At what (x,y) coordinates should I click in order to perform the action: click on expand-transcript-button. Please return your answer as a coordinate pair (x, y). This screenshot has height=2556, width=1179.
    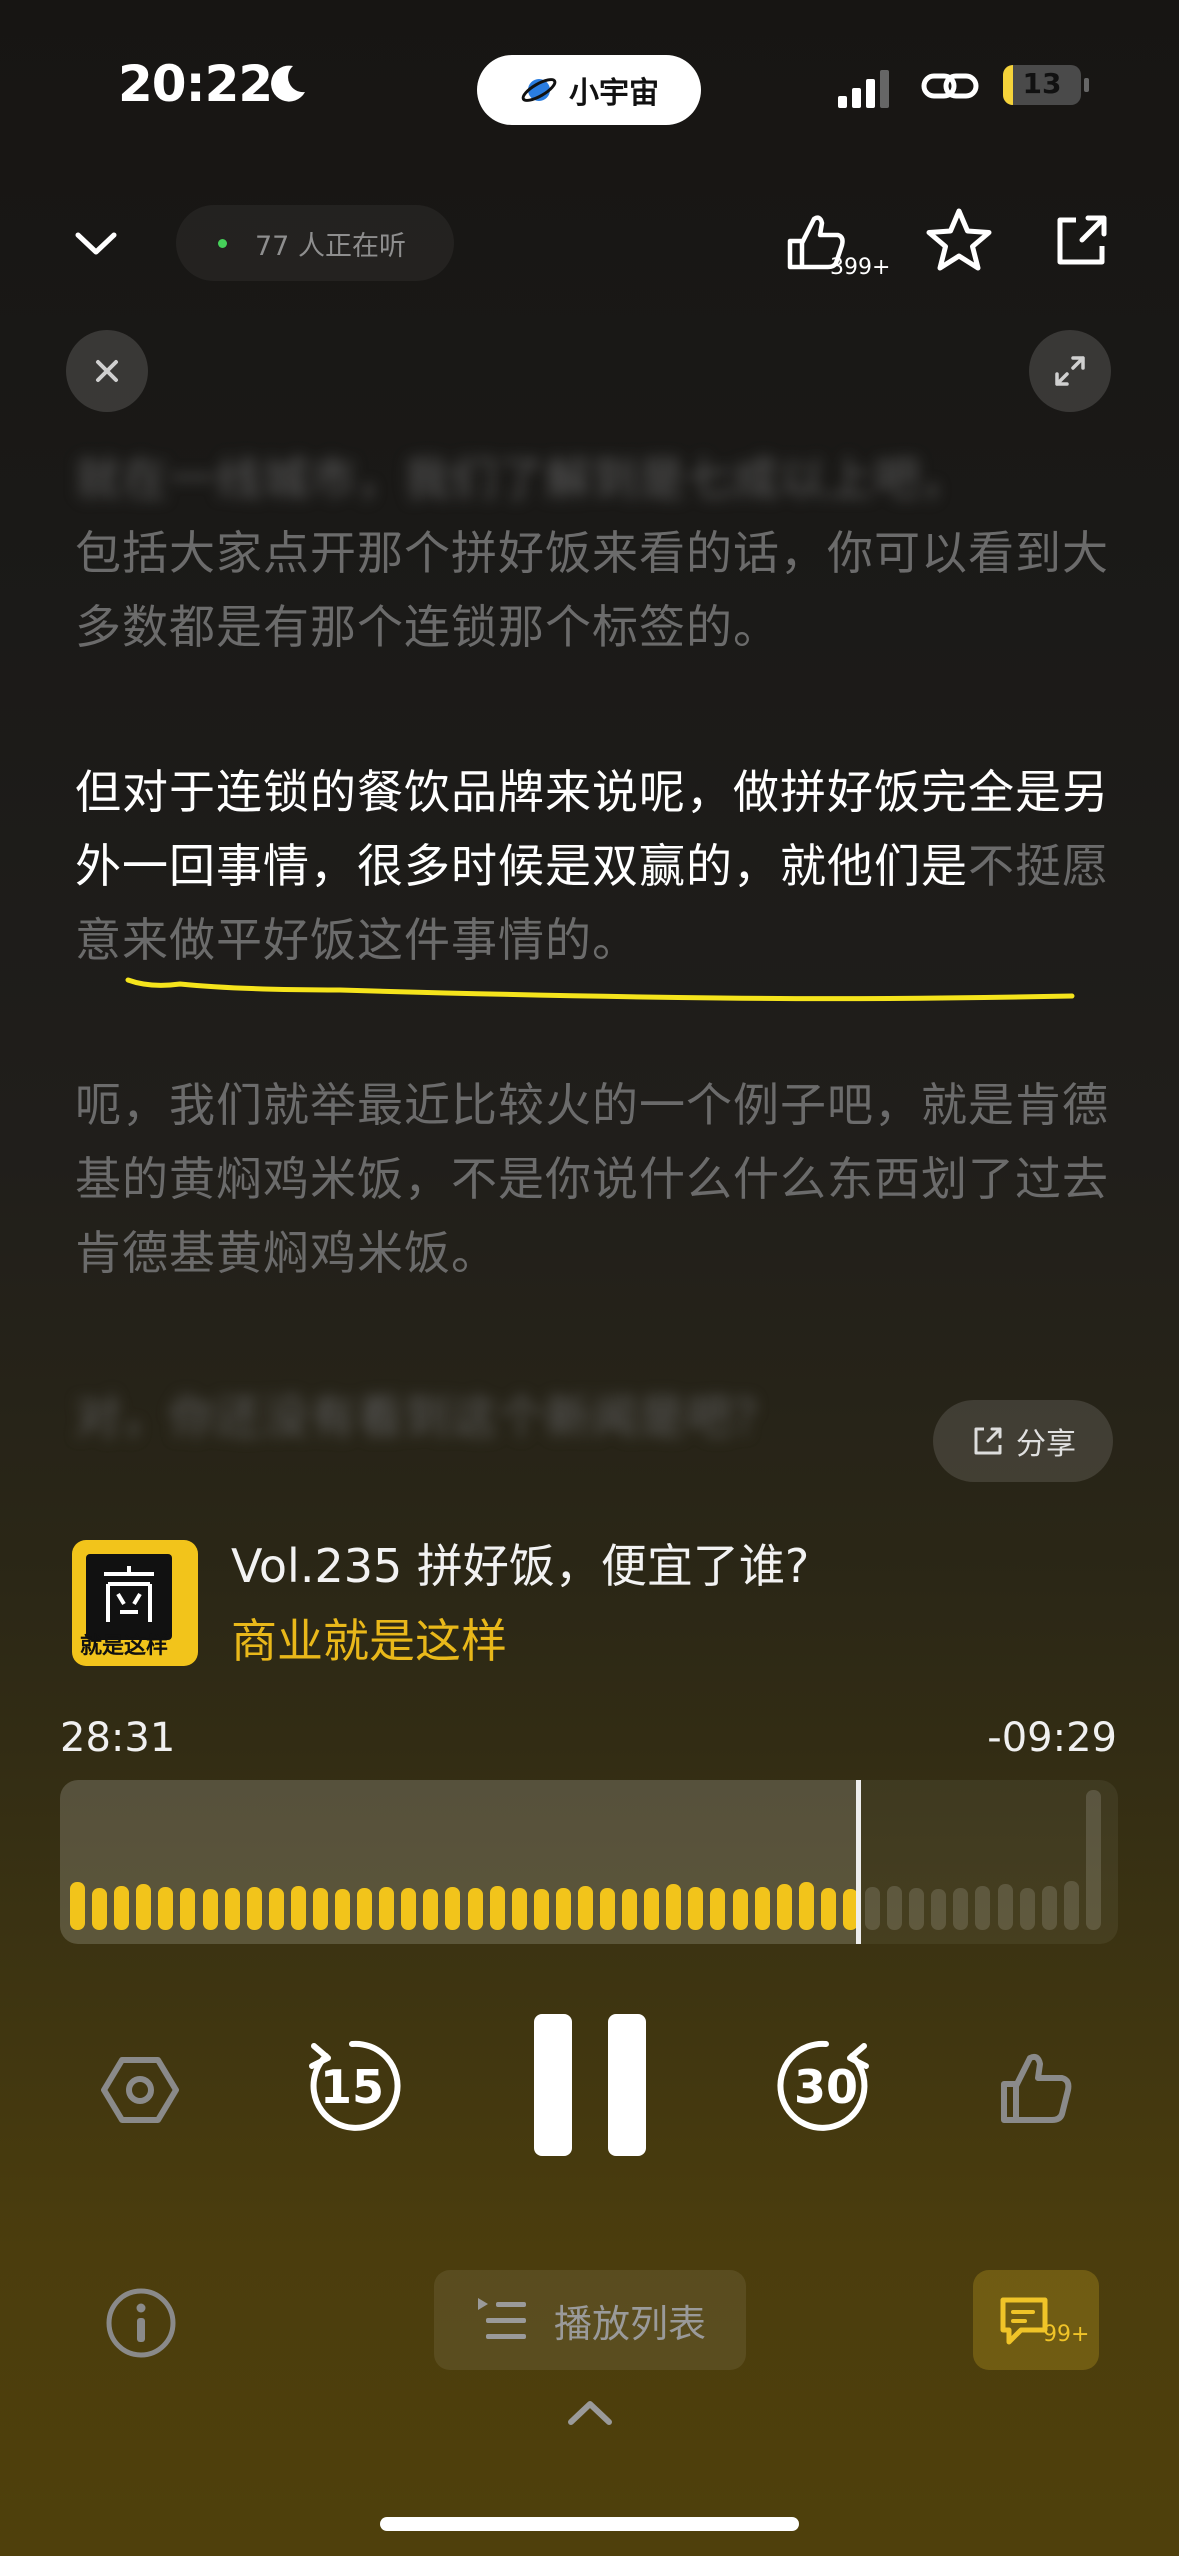
    Looking at the image, I should click on (1070, 371).